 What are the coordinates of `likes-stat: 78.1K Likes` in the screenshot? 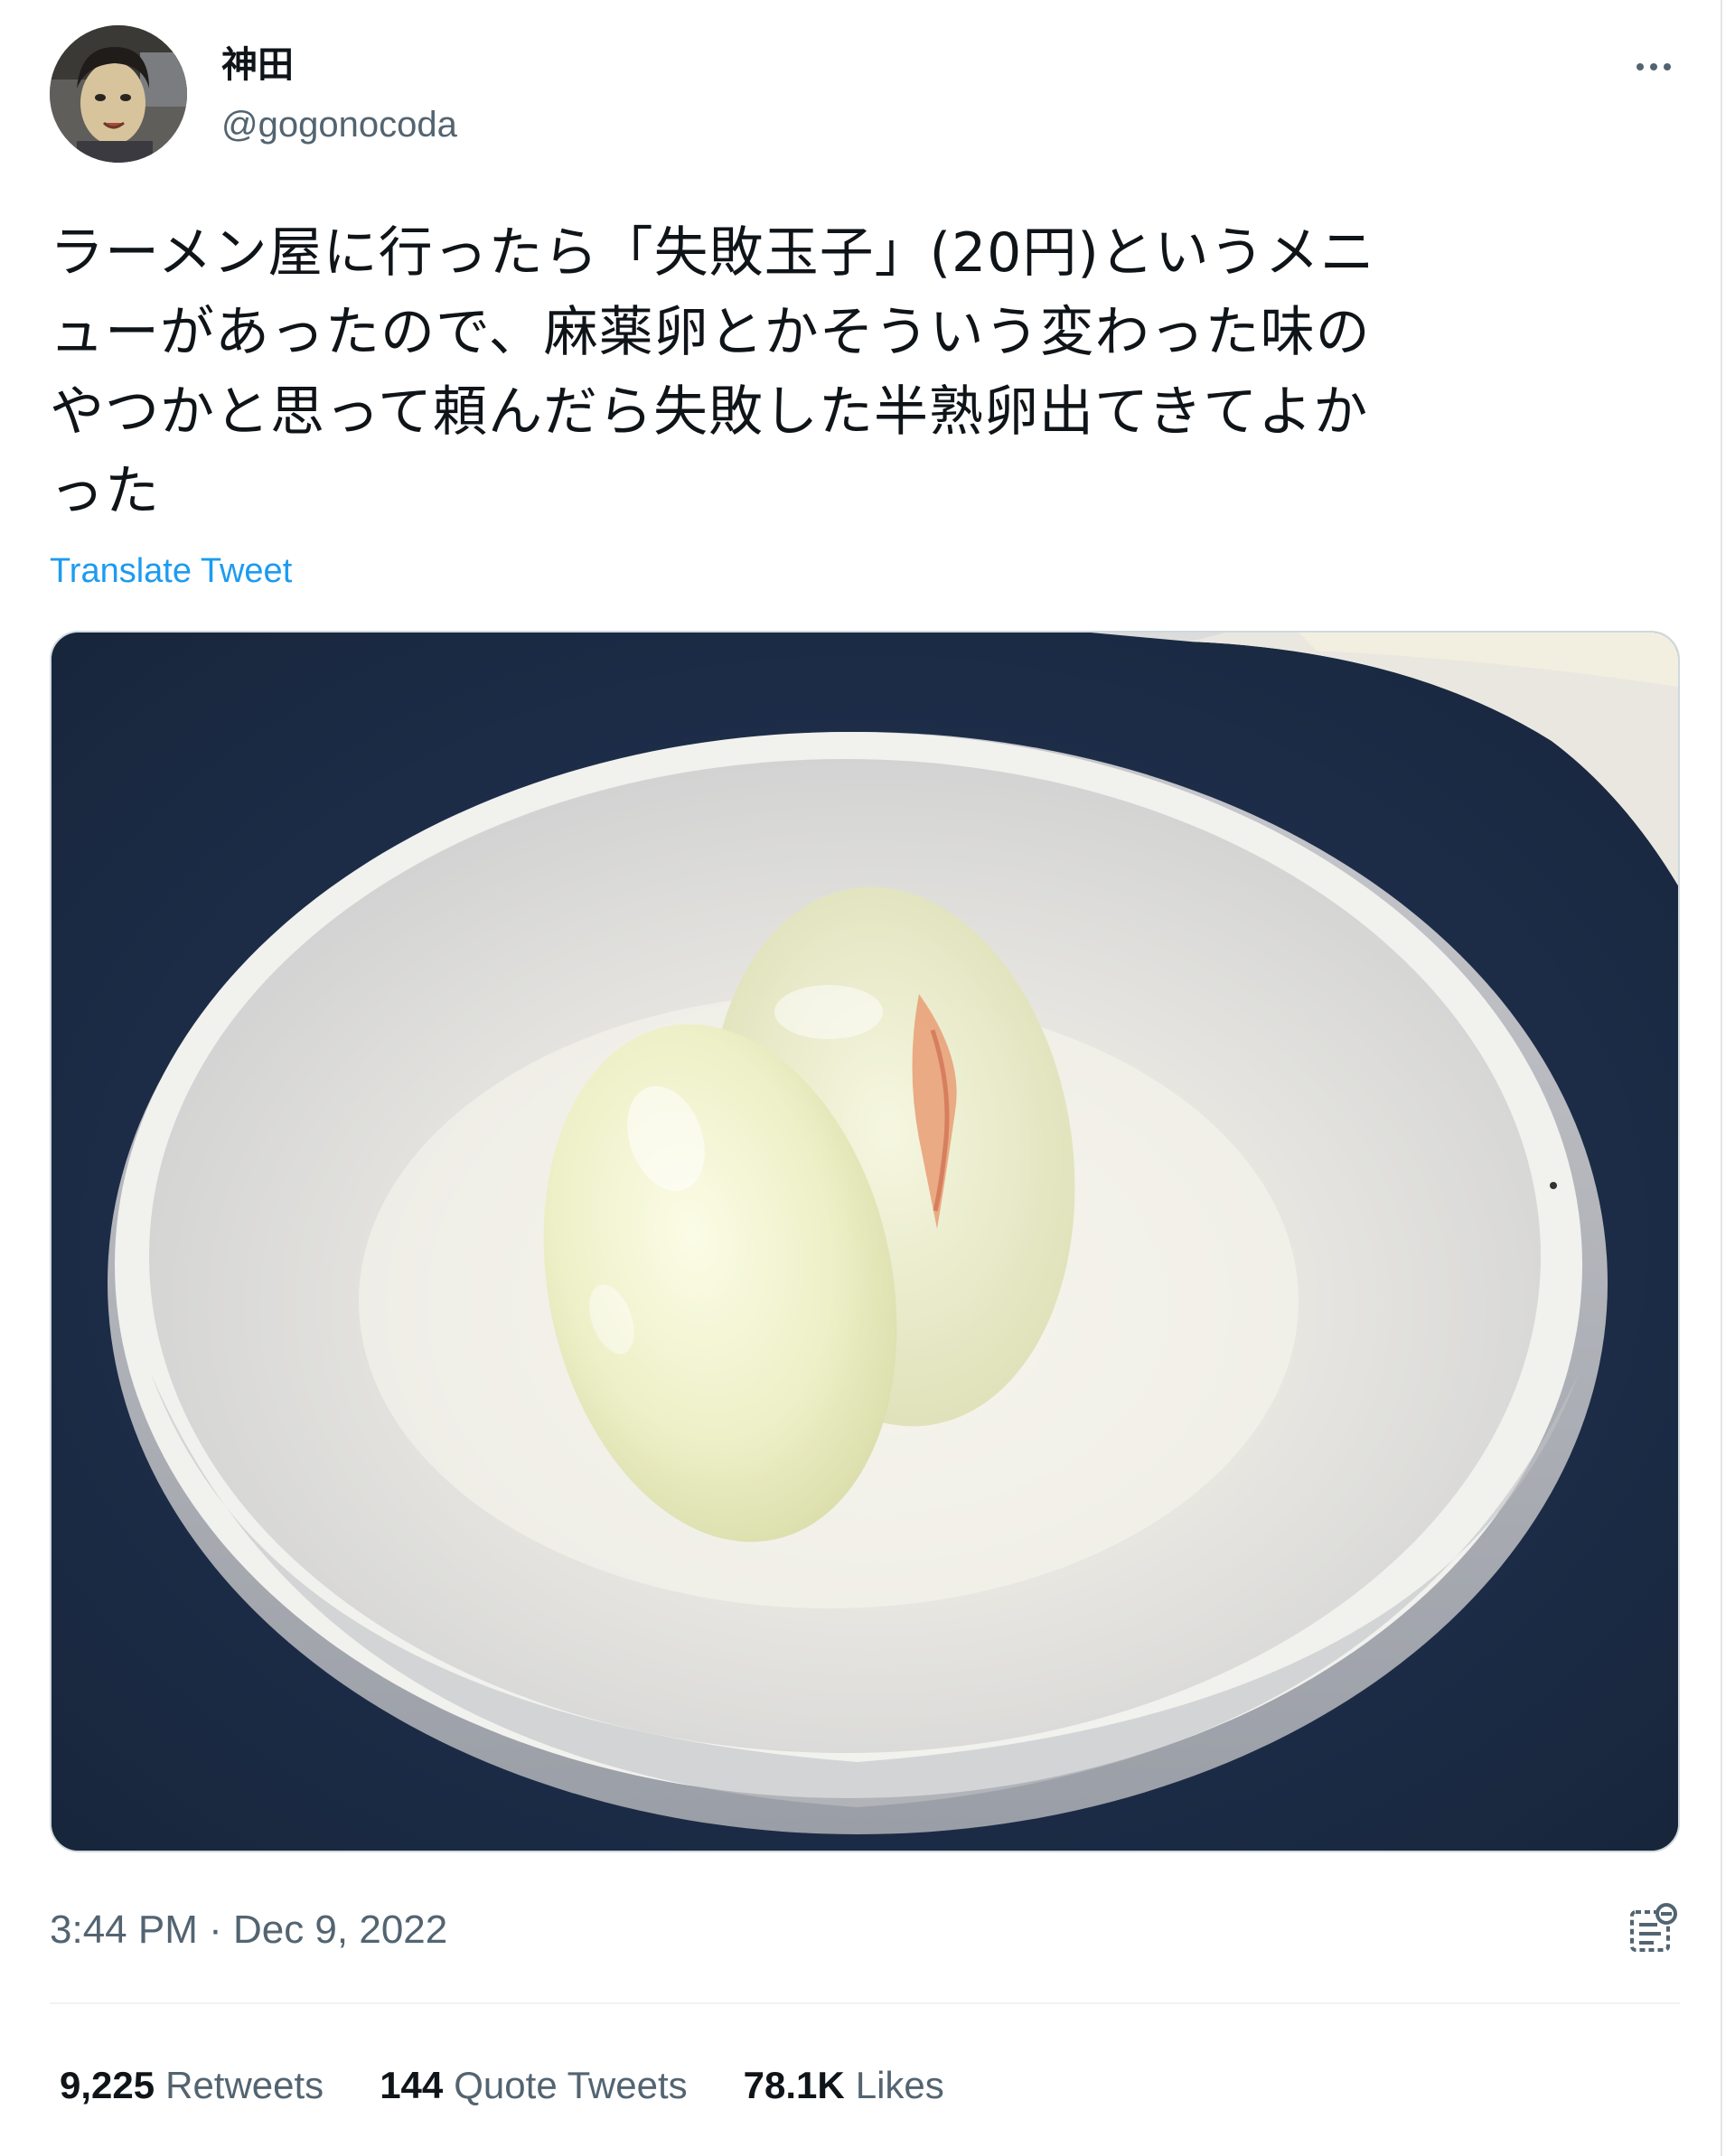 It's located at (844, 2085).